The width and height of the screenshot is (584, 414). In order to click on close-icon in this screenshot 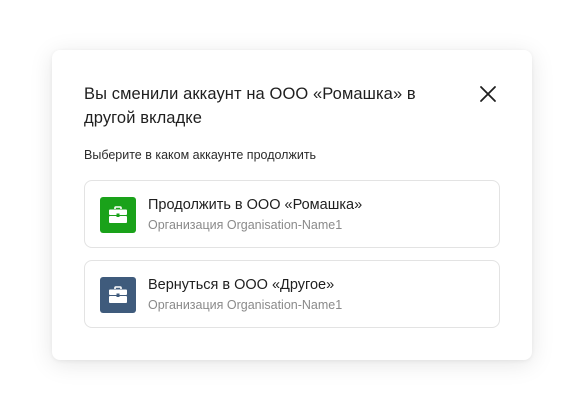, I will do `click(488, 94)`.